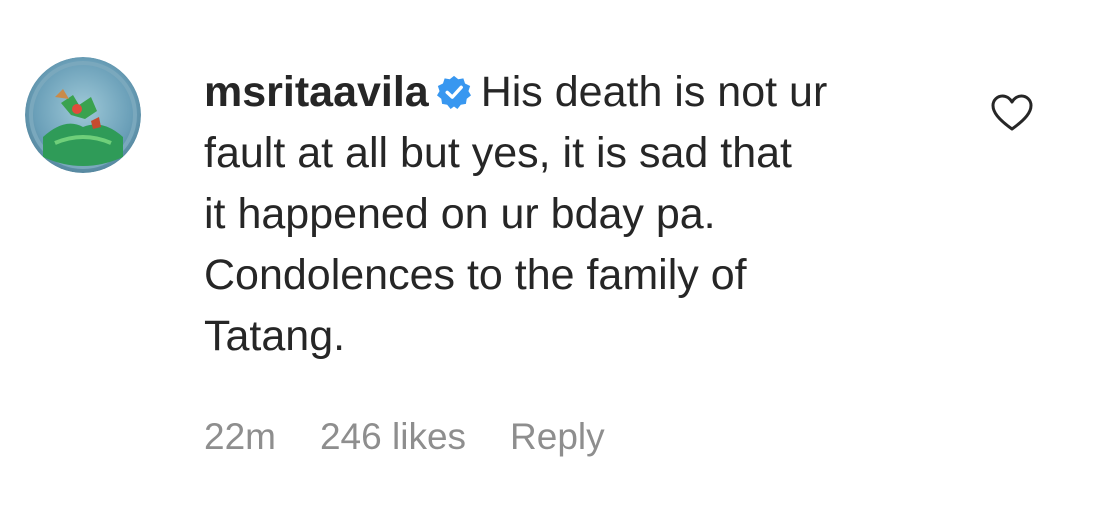 The width and height of the screenshot is (1120, 506). I want to click on avatar, so click(83, 115).